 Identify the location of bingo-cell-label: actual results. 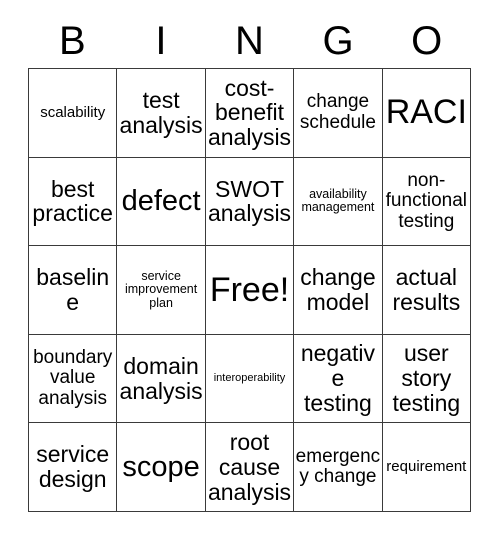
(426, 289).